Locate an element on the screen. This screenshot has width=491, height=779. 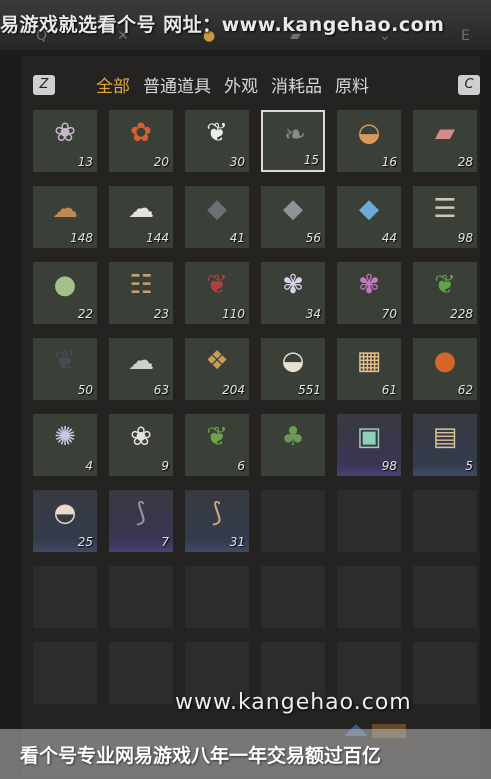
blue-crystal-icon: ◆ is located at coordinates (369, 209).